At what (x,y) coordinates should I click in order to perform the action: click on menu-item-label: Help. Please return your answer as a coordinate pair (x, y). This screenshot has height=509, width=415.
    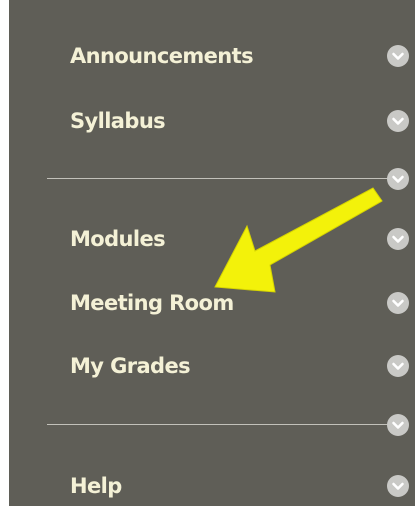
    Looking at the image, I should click on (96, 486).